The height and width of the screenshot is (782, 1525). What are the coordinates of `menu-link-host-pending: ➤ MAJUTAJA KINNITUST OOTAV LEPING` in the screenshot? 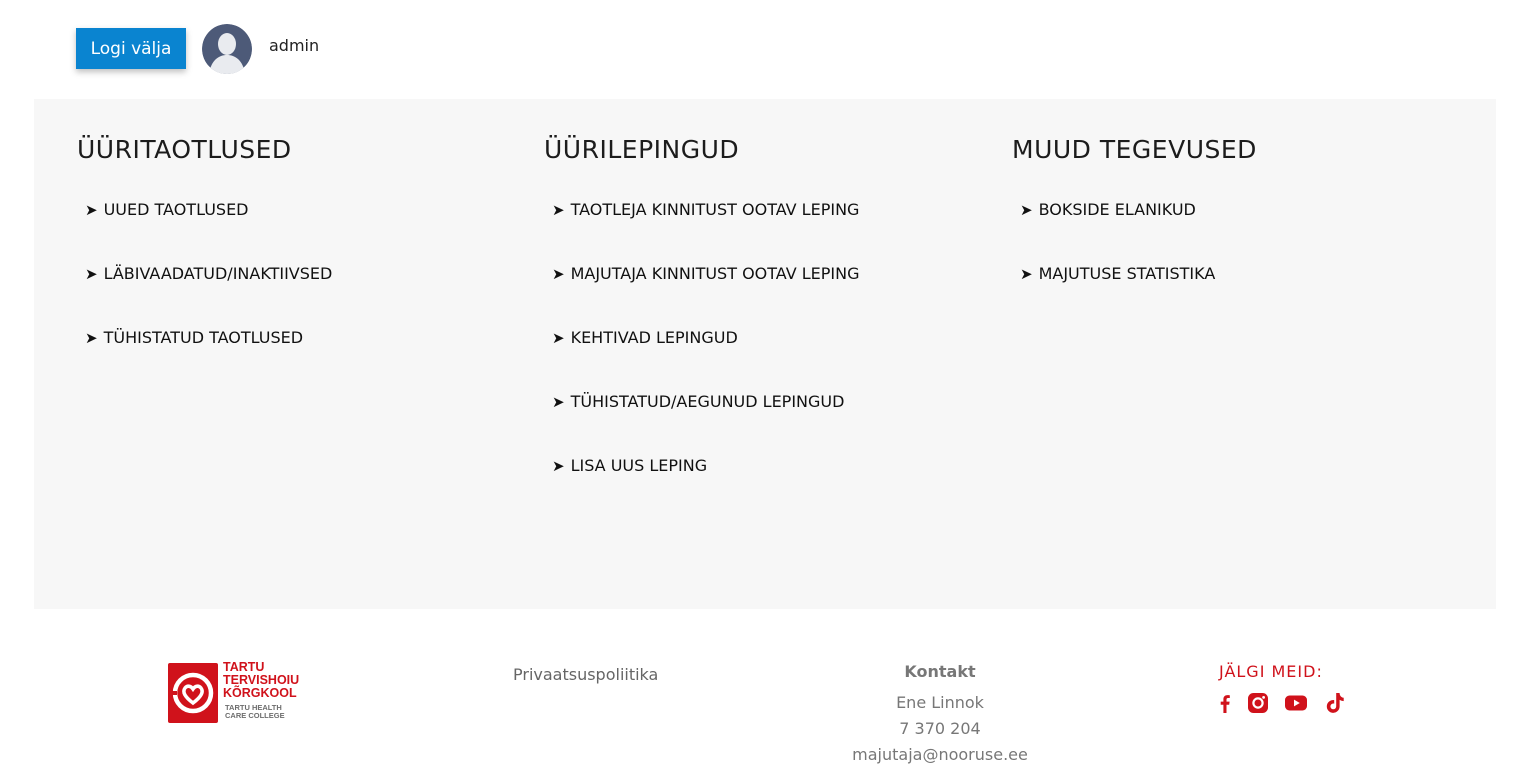 It's located at (706, 273).